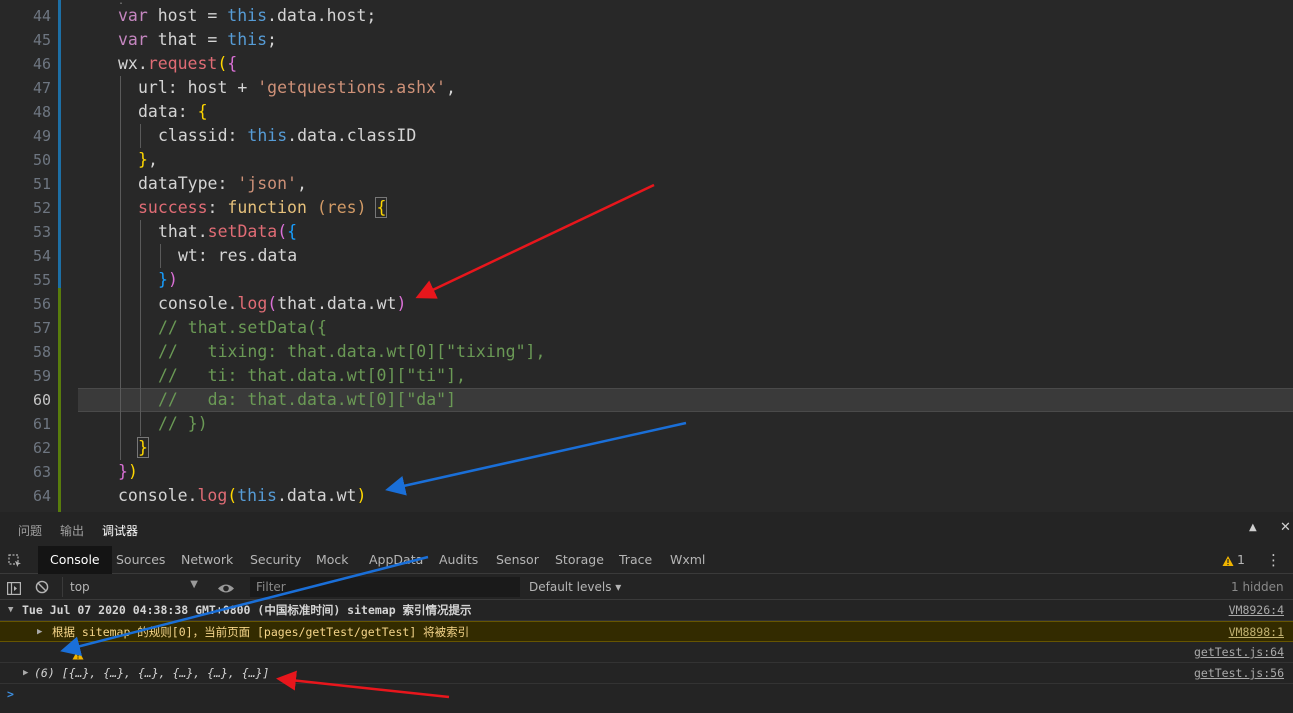  I want to click on tab-trace: Trace, so click(635, 560).